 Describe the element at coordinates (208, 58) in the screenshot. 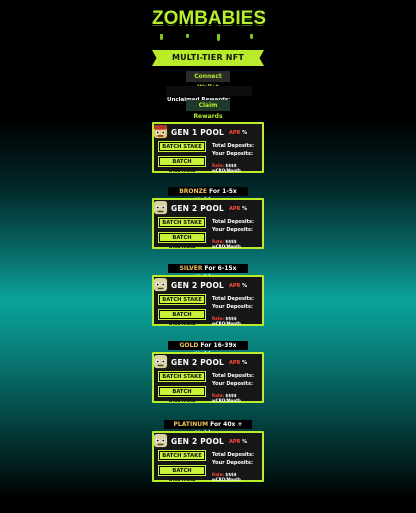

I see `page-title-banner: MULTI-TIER NFT STAKING` at that location.